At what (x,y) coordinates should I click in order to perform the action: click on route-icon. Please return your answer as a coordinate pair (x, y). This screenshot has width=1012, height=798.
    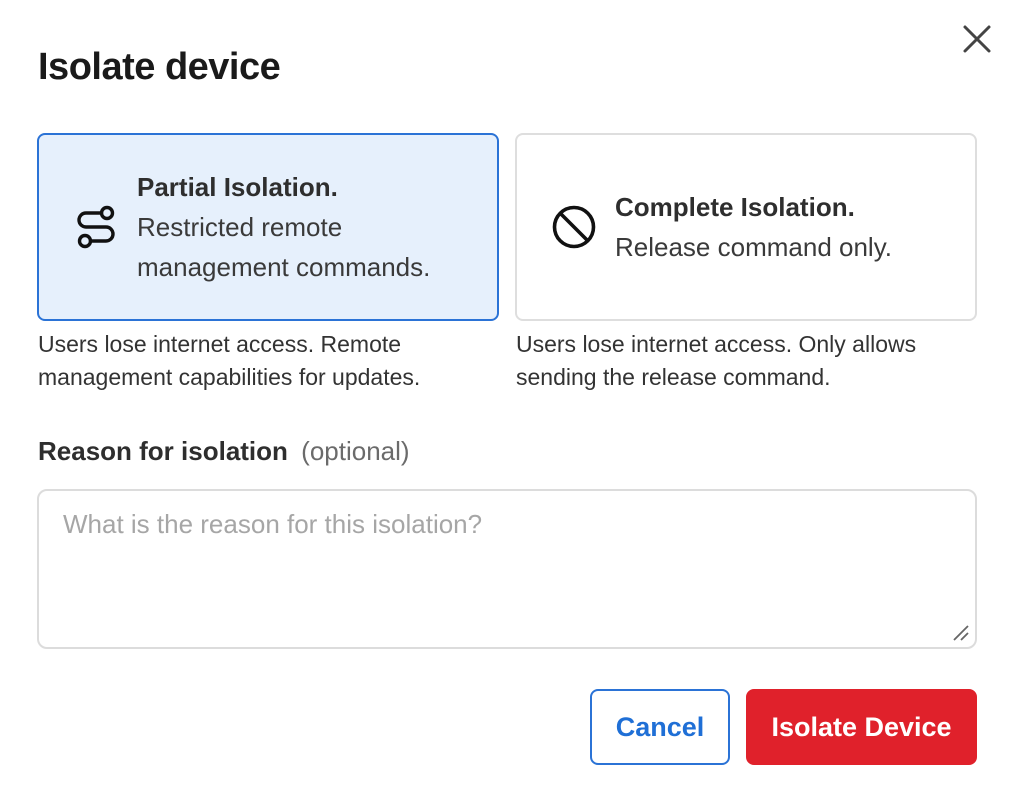
    Looking at the image, I should click on (96, 227).